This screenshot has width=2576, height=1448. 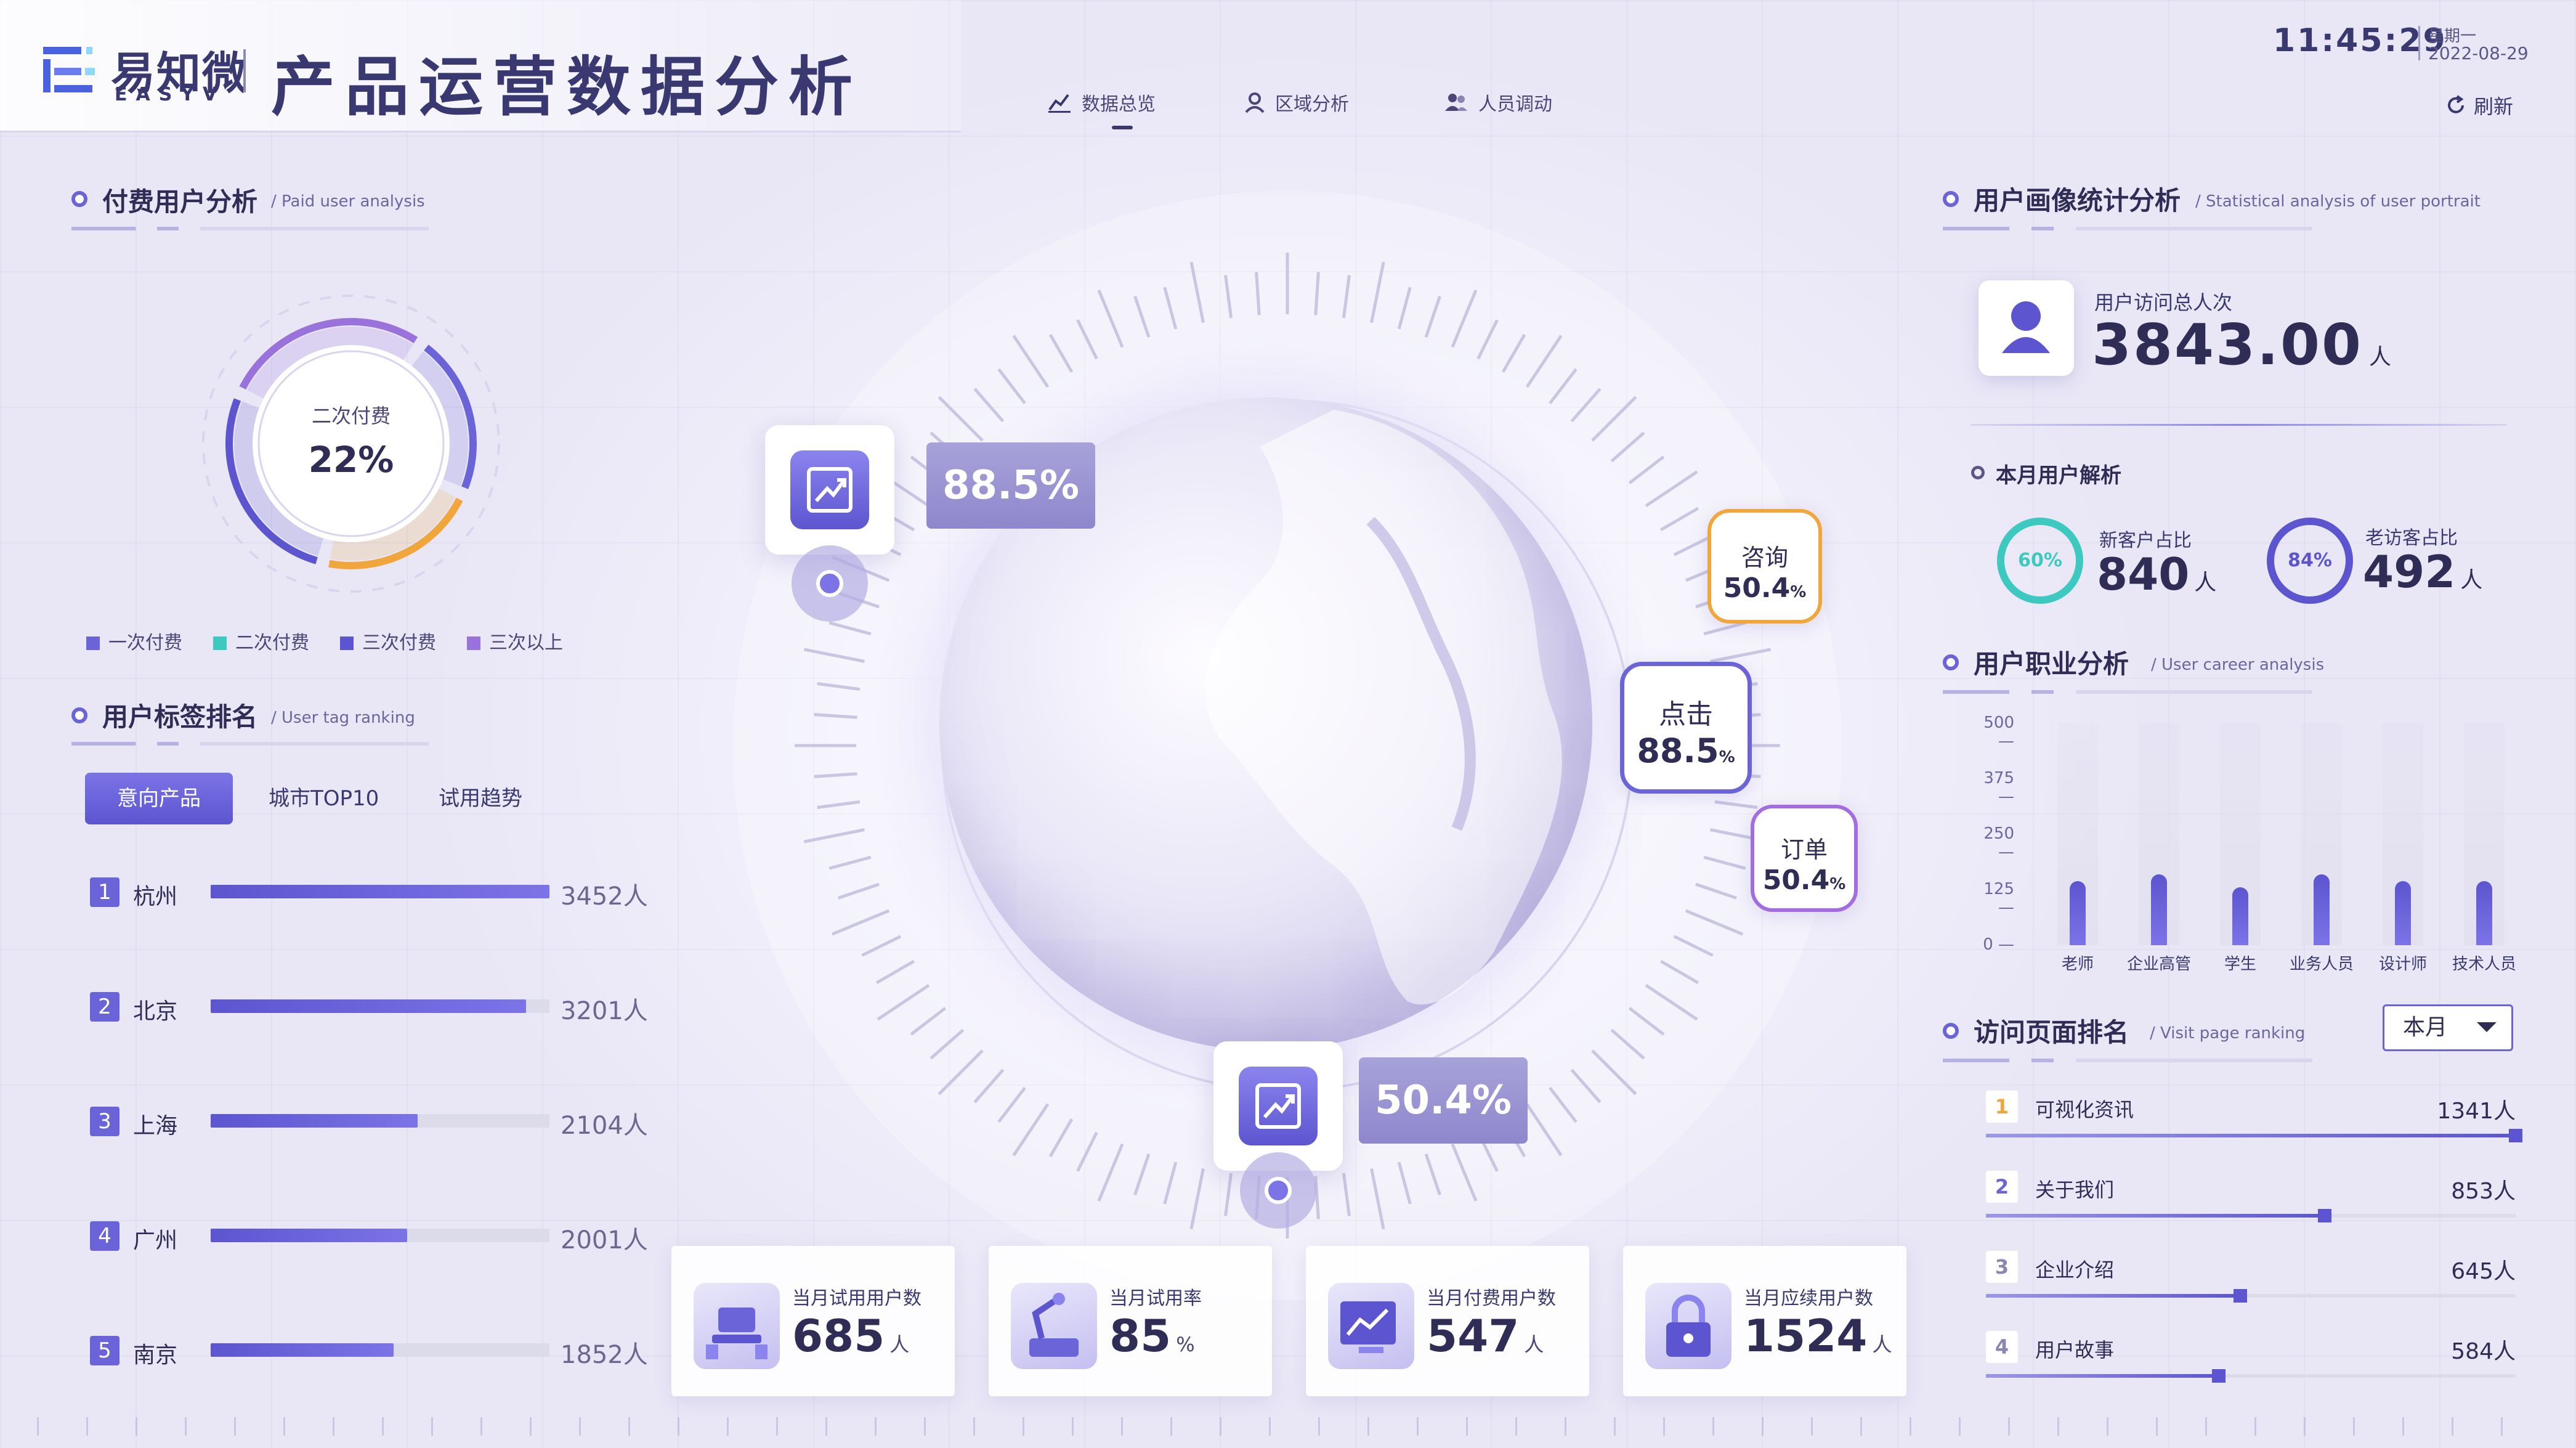 What do you see at coordinates (526, 643) in the screenshot?
I see `legend-label: 三次以上` at bounding box center [526, 643].